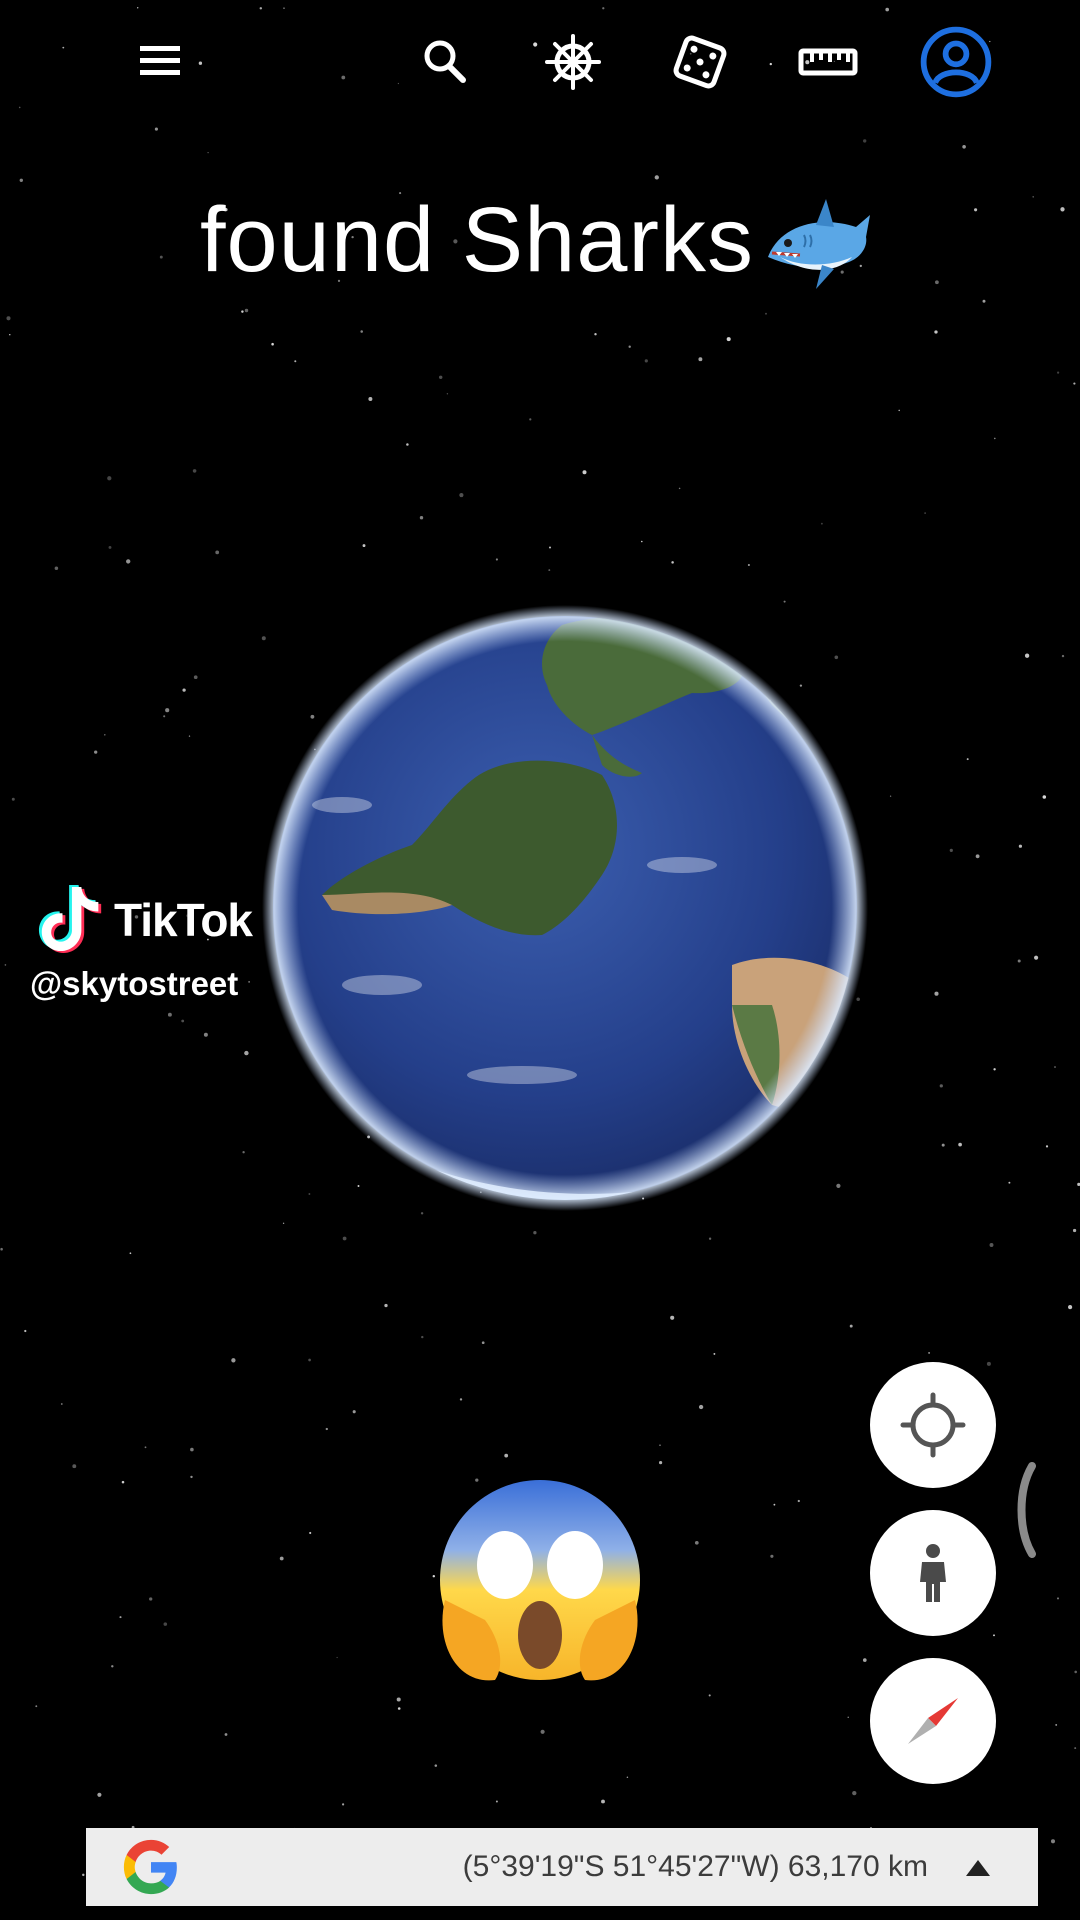 The width and height of the screenshot is (1080, 1920). I want to click on caption-text: found Sharks, so click(477, 240).